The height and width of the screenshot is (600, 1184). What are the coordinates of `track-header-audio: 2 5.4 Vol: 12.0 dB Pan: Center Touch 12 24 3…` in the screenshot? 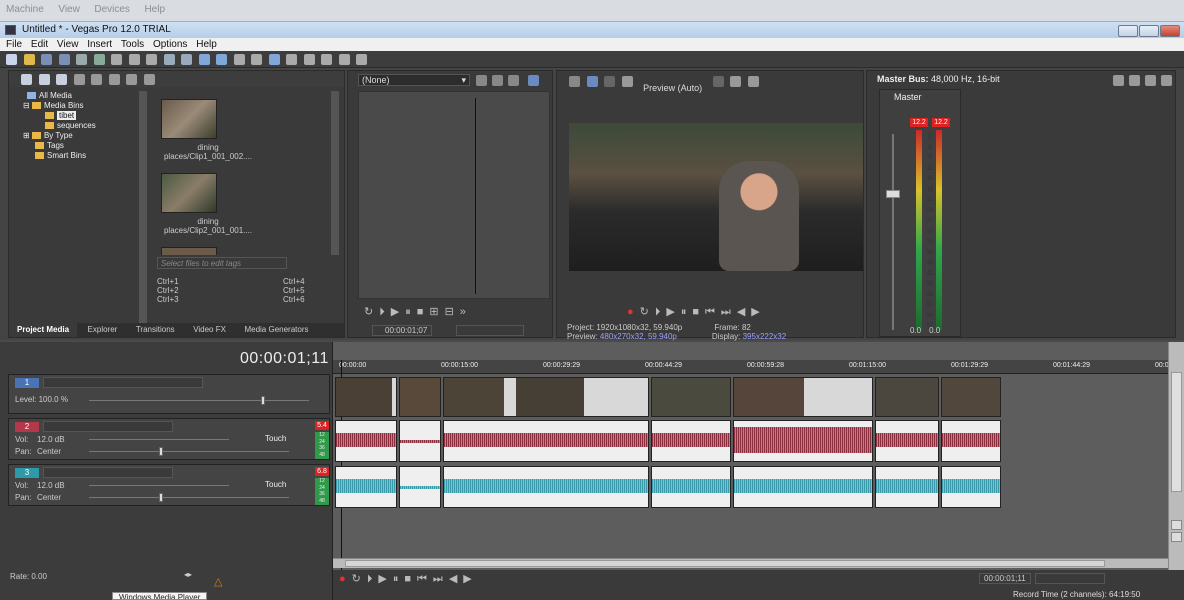 It's located at (169, 439).